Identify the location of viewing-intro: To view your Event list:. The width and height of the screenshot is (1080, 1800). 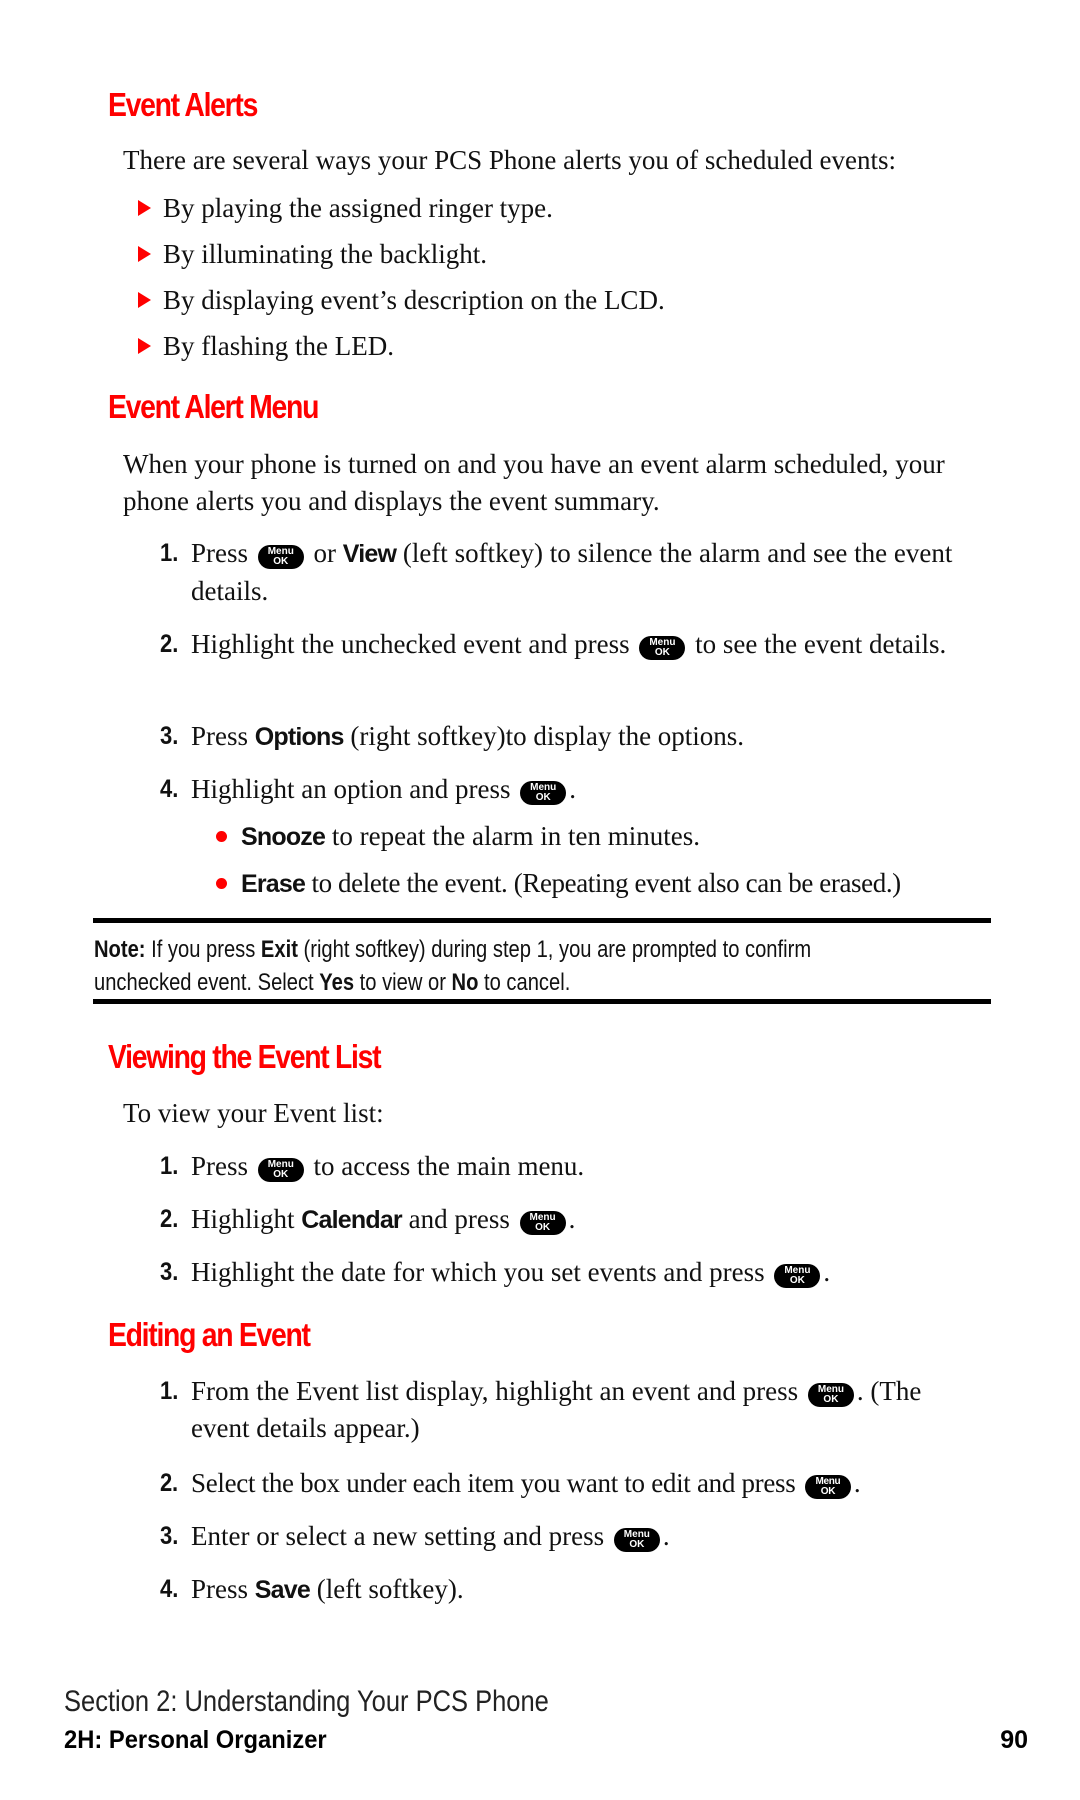
(253, 1113).